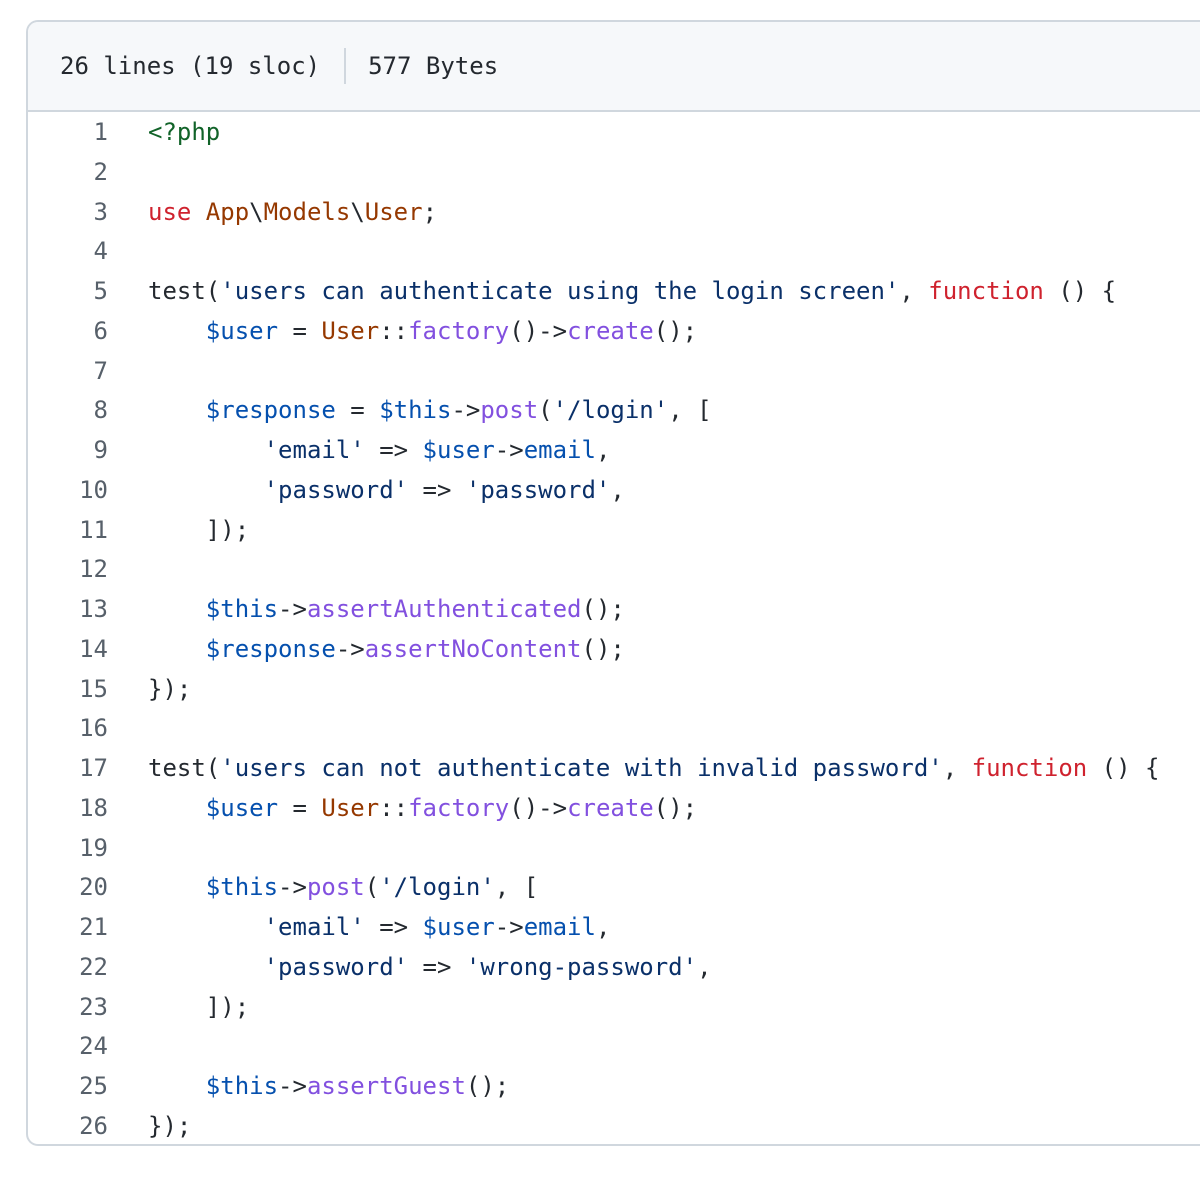  I want to click on line-number: 1, so click(68, 133).